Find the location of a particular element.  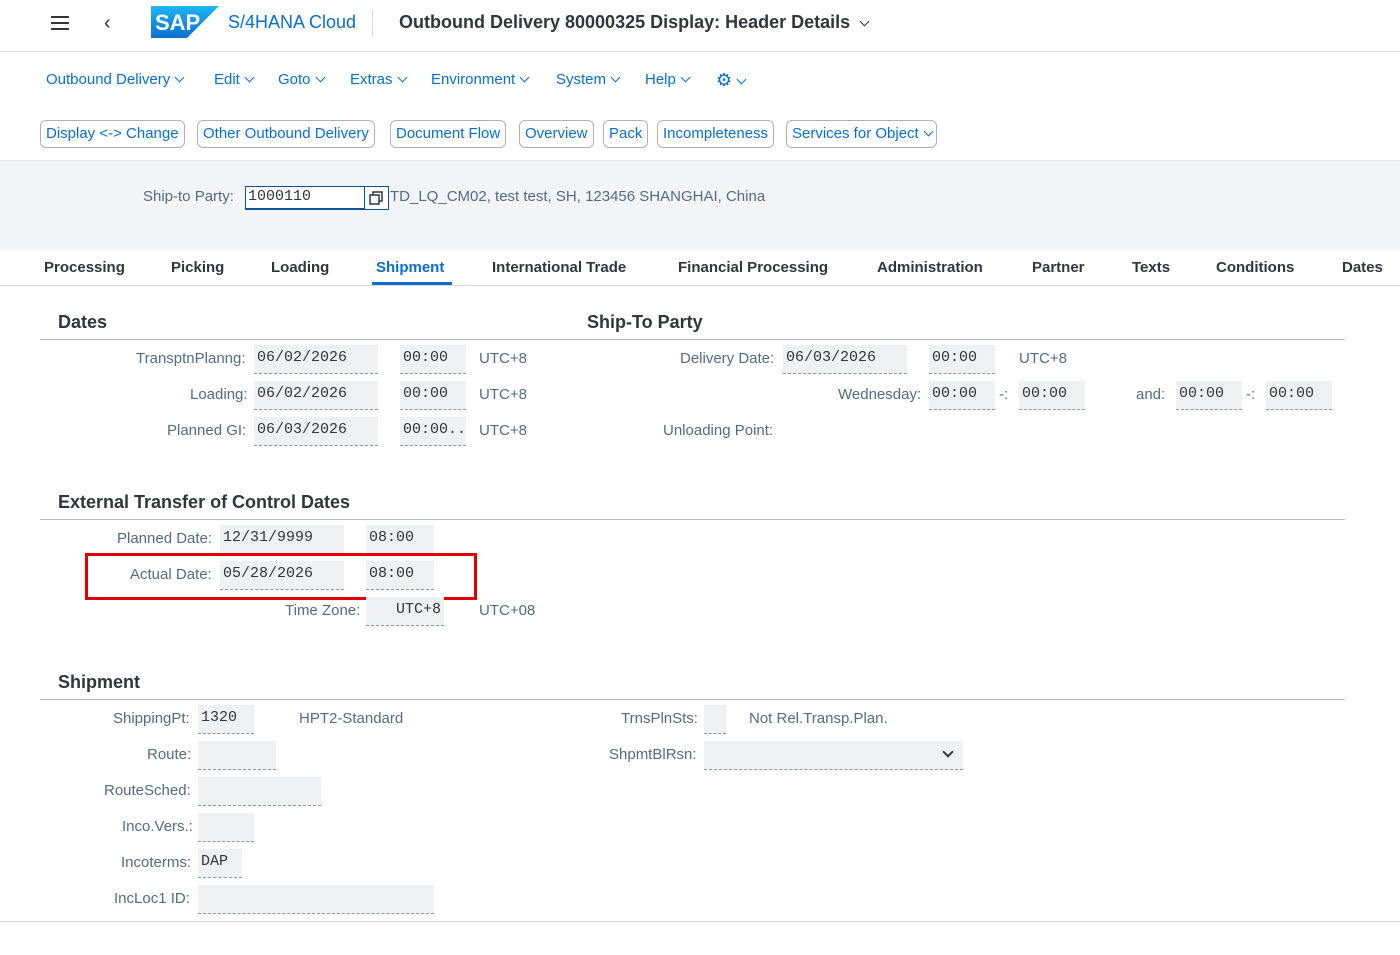

planned-gi-date-field: 06/03/2026 is located at coordinates (316, 431).